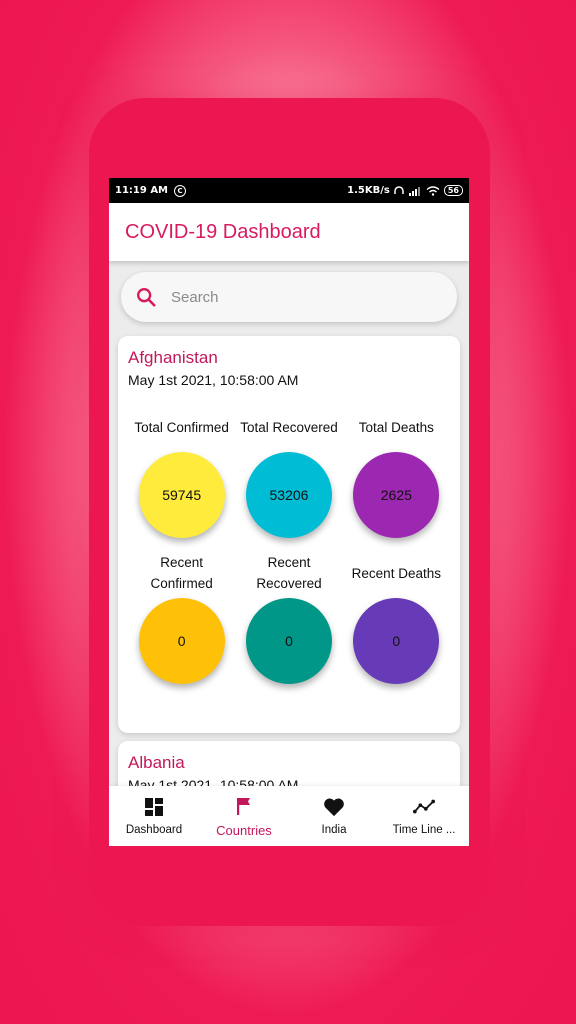 The height and width of the screenshot is (1024, 576). What do you see at coordinates (433, 190) in the screenshot?
I see `wifi-icon` at bounding box center [433, 190].